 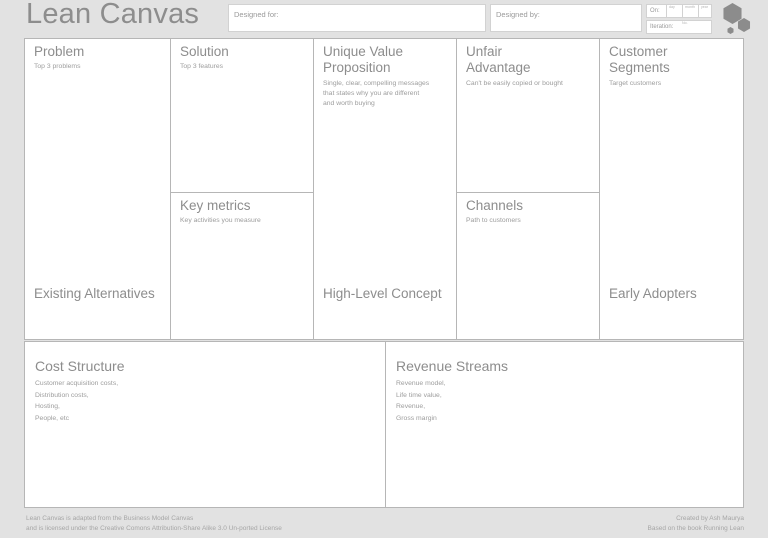 I want to click on early-adopters-label: Early Adopters, so click(x=653, y=293).